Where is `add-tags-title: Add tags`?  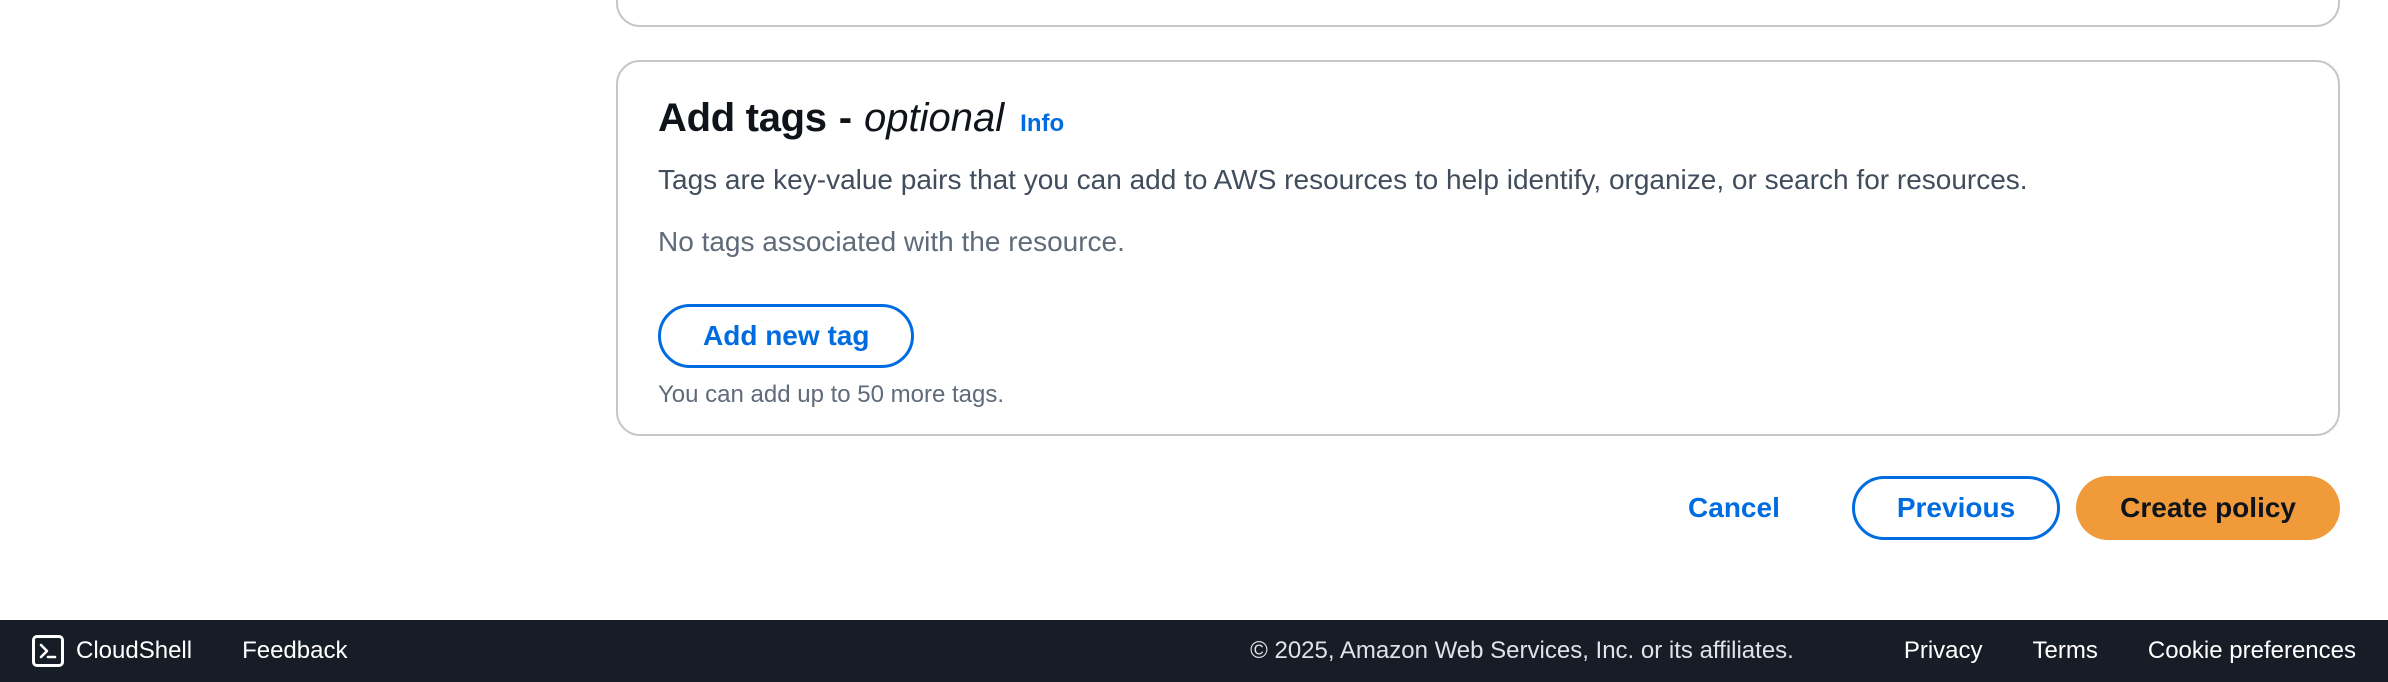
add-tags-title: Add tags is located at coordinates (742, 118).